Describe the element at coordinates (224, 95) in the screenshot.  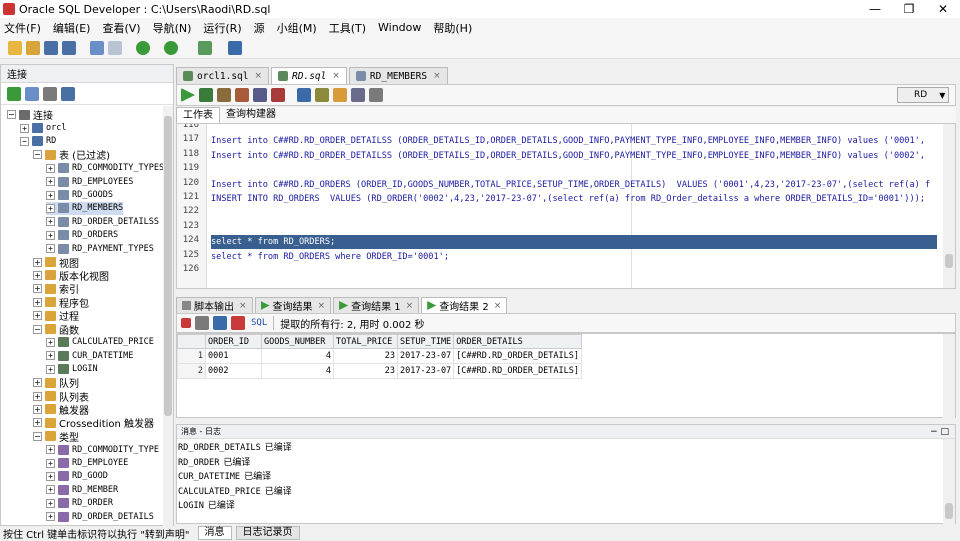
I see `explain-plan-icon` at that location.